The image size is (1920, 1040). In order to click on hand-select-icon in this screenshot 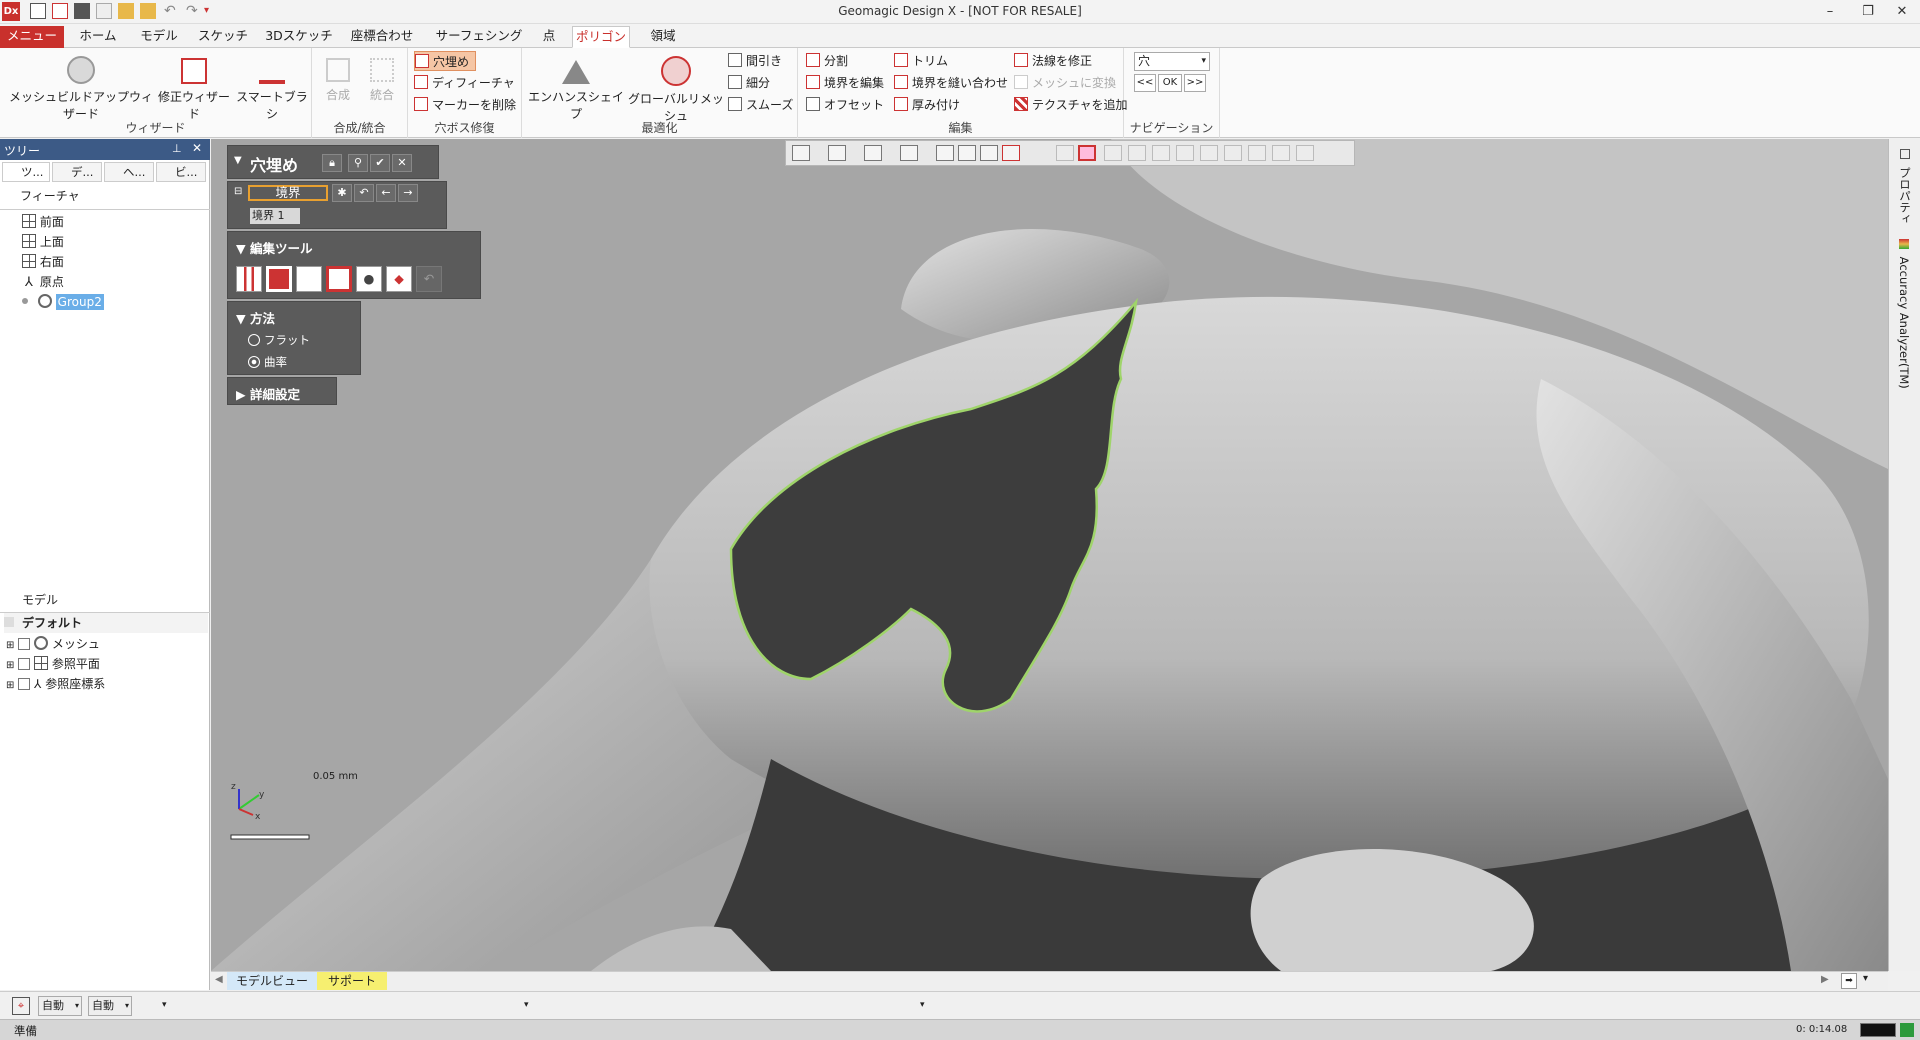, I will do `click(1257, 153)`.